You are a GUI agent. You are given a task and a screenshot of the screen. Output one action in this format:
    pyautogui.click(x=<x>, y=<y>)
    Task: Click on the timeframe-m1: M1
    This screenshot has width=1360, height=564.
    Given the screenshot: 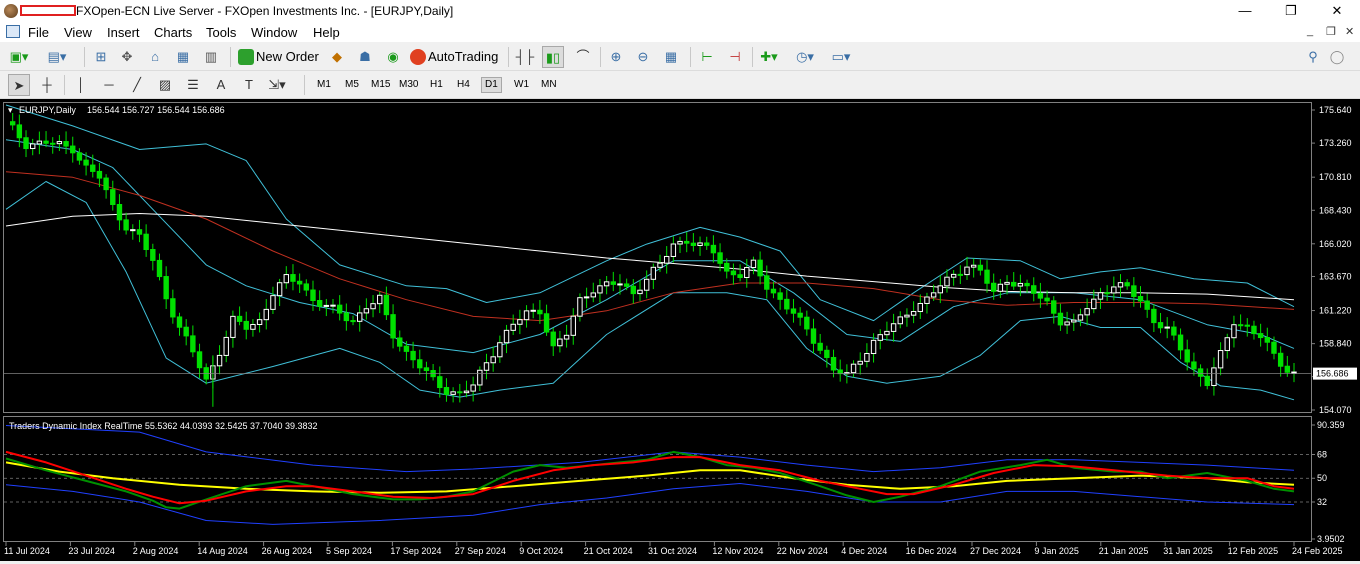 What is the action you would take?
    pyautogui.click(x=324, y=85)
    